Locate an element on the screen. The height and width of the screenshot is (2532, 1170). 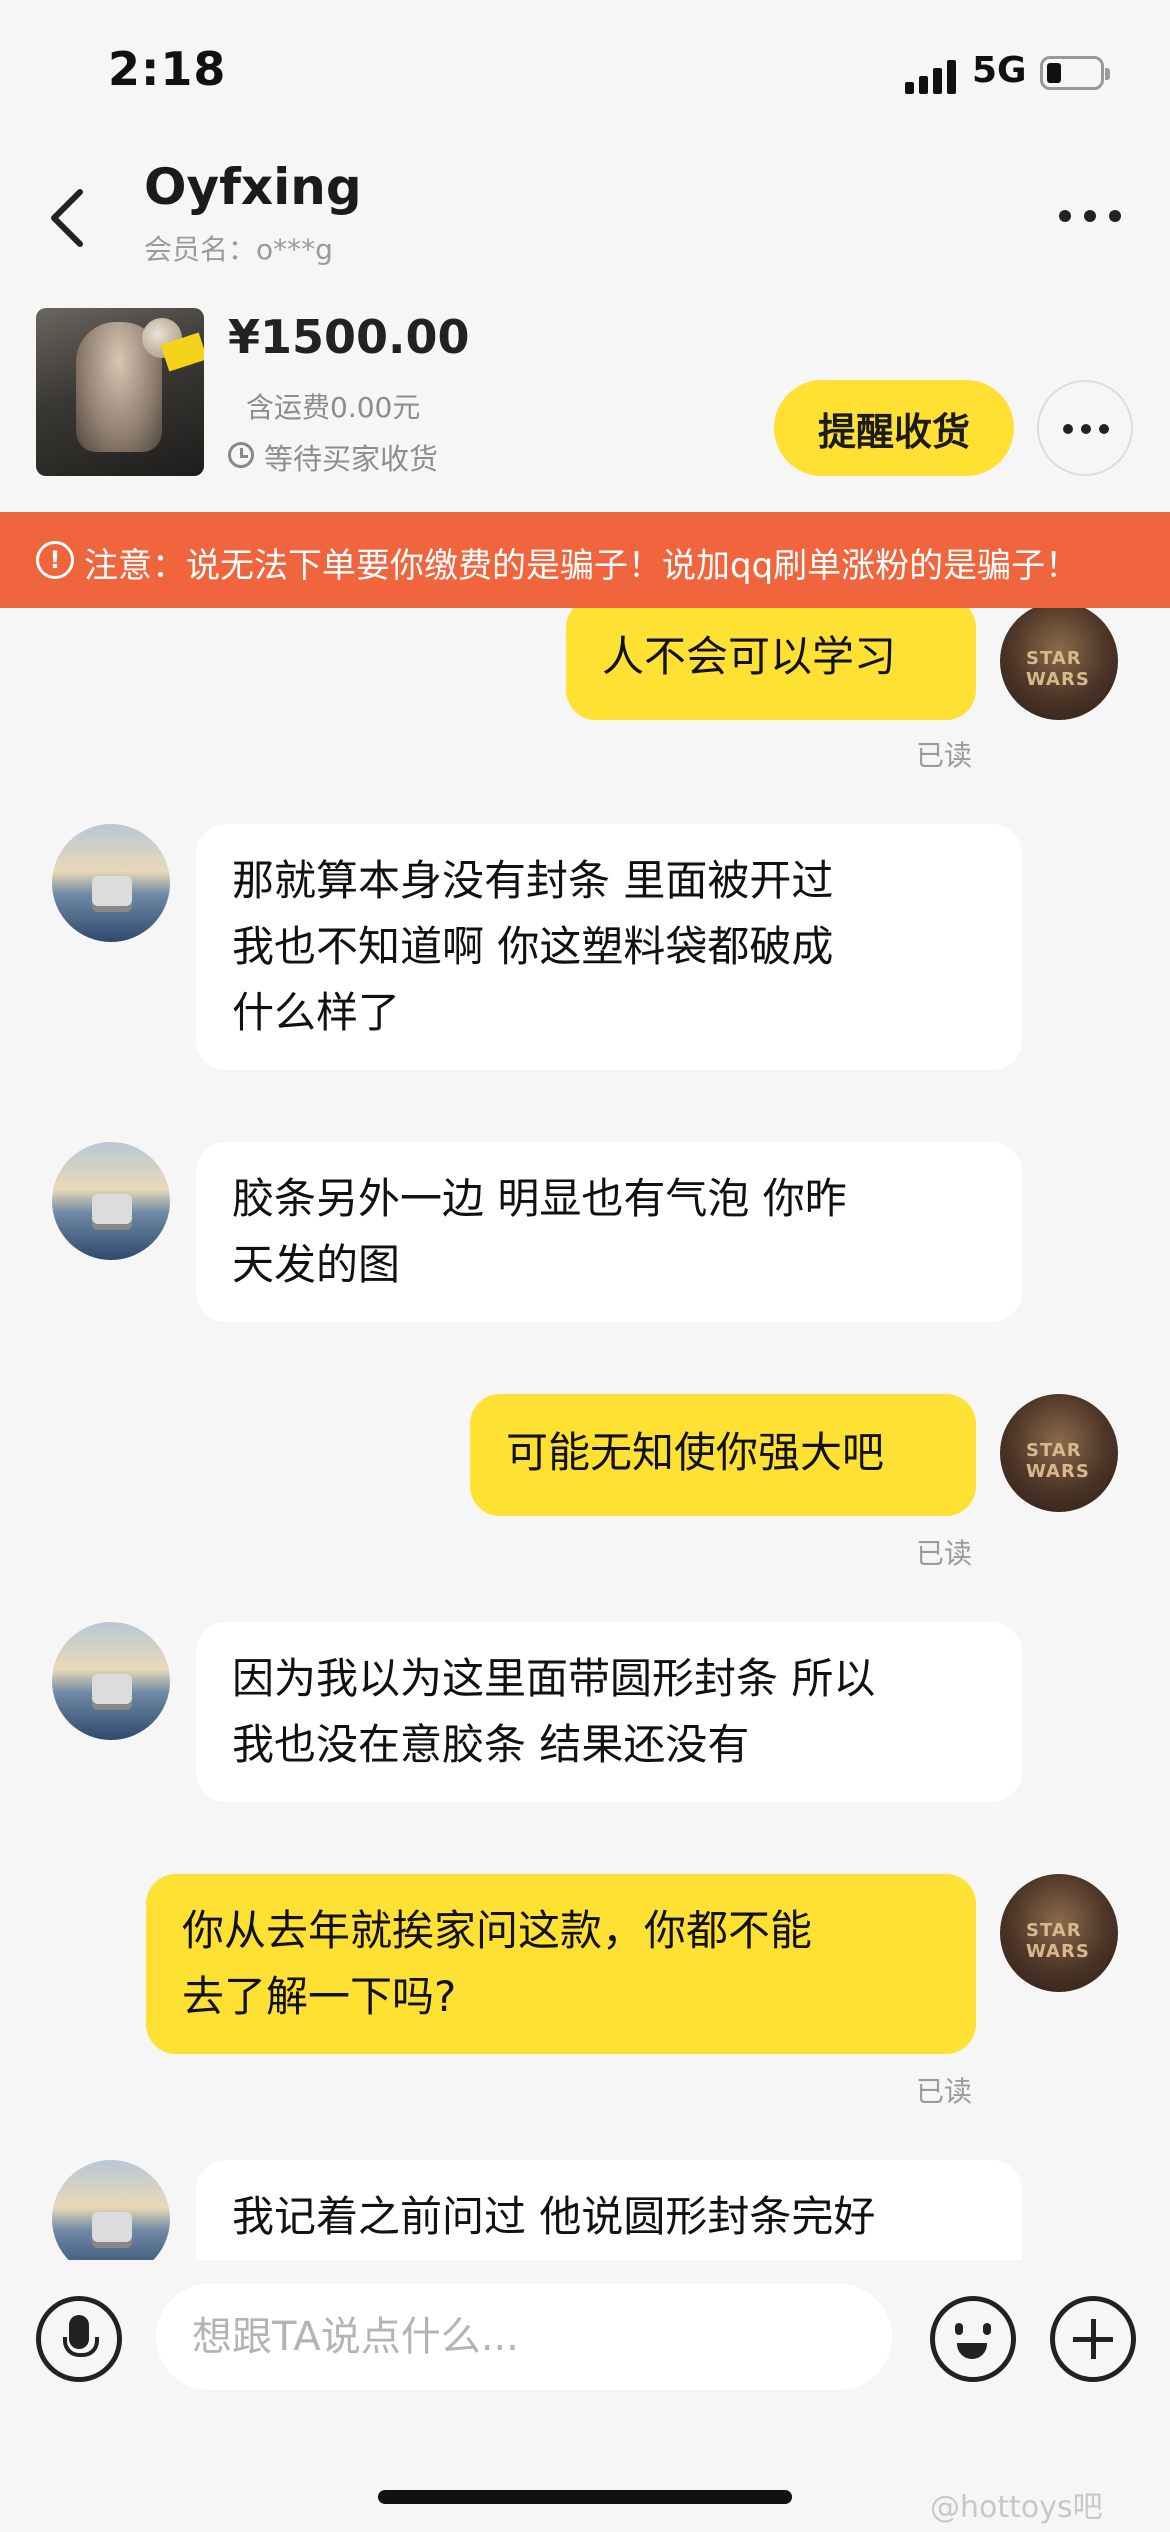
clock-icon is located at coordinates (241, 455).